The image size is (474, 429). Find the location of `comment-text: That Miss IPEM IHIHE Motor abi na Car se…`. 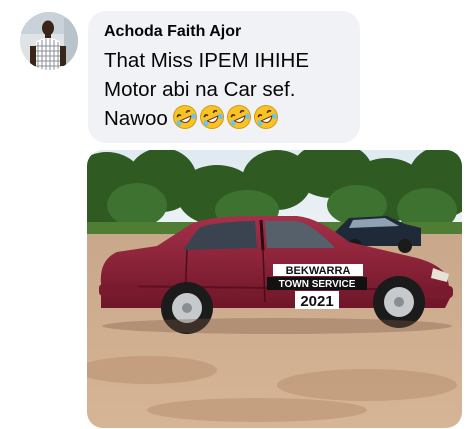

comment-text: That Miss IPEM IHIHE Motor abi na Car se… is located at coordinates (225, 92).